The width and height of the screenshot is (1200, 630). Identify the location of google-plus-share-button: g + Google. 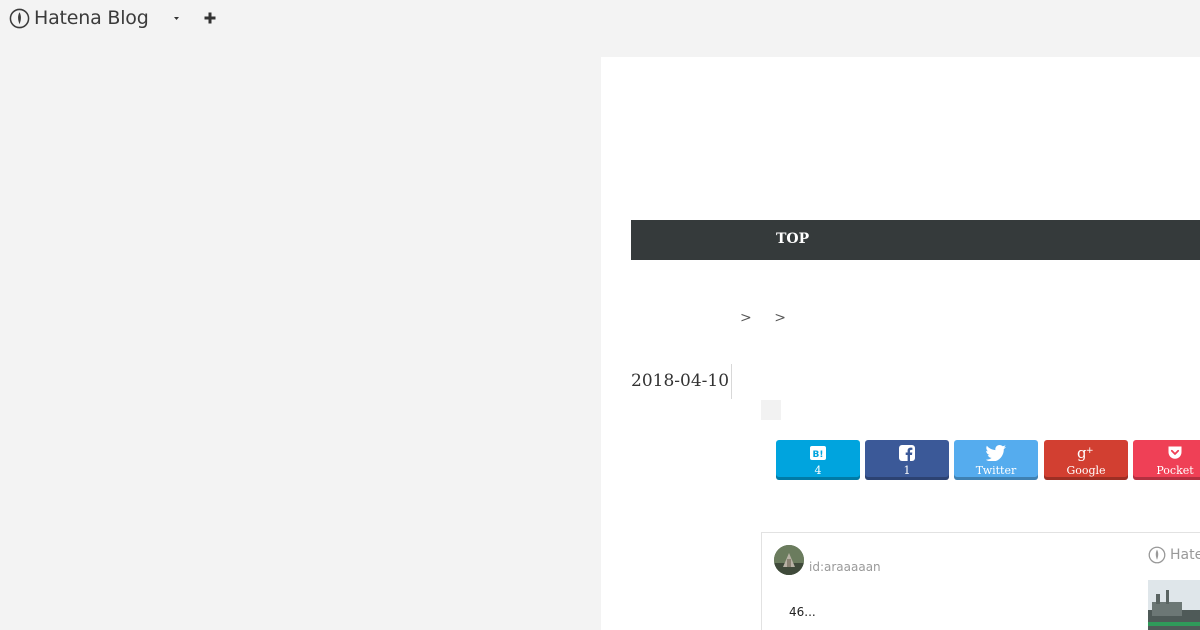
(1086, 460).